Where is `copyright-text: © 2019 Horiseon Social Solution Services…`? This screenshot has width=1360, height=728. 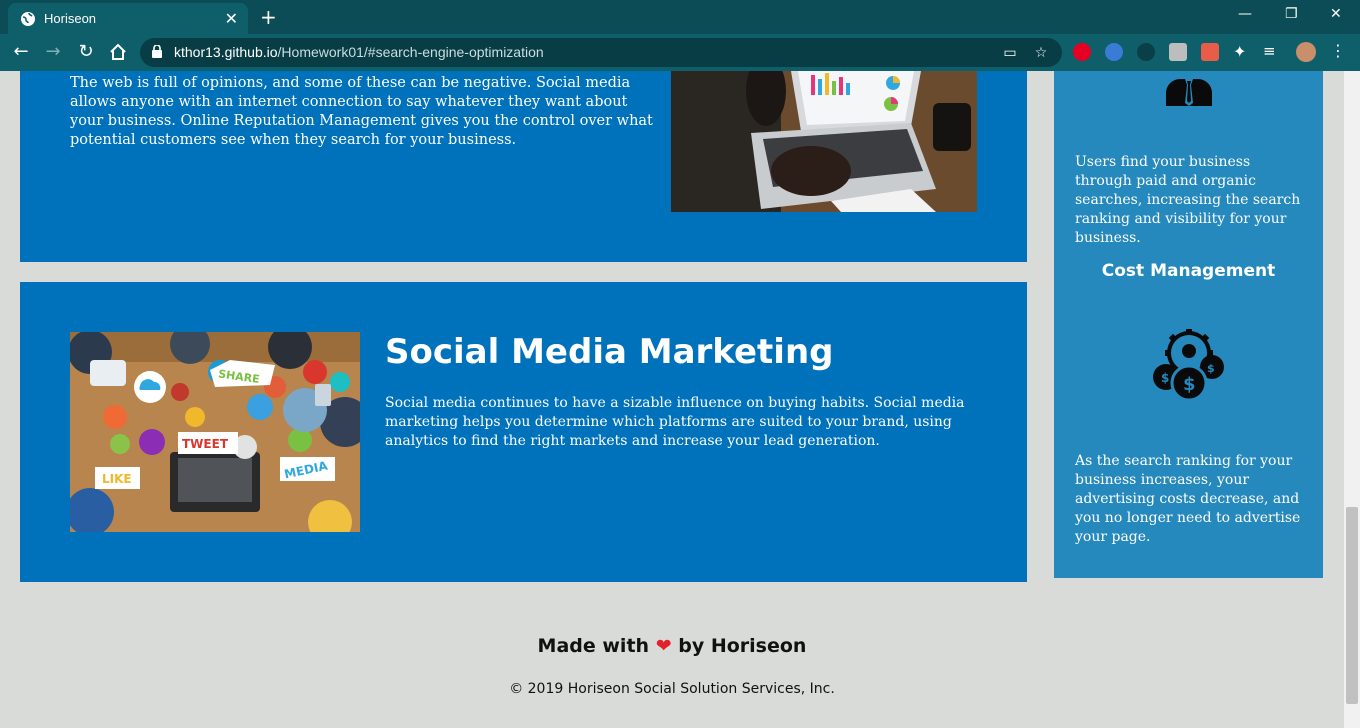 copyright-text: © 2019 Horiseon Social Solution Services… is located at coordinates (672, 689).